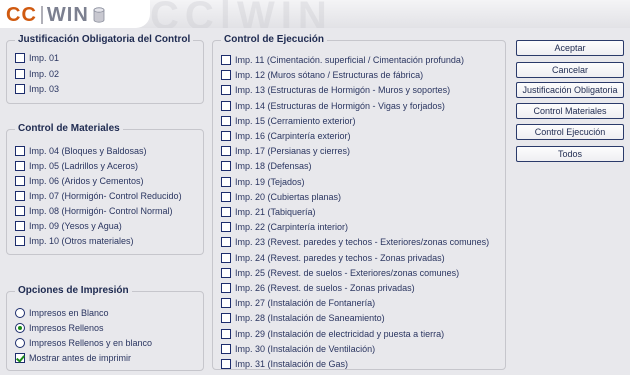 This screenshot has width=630, height=375. I want to click on checkbox-imp-8: Imp. 08 (Hormigón- Control Normal), so click(94, 211).